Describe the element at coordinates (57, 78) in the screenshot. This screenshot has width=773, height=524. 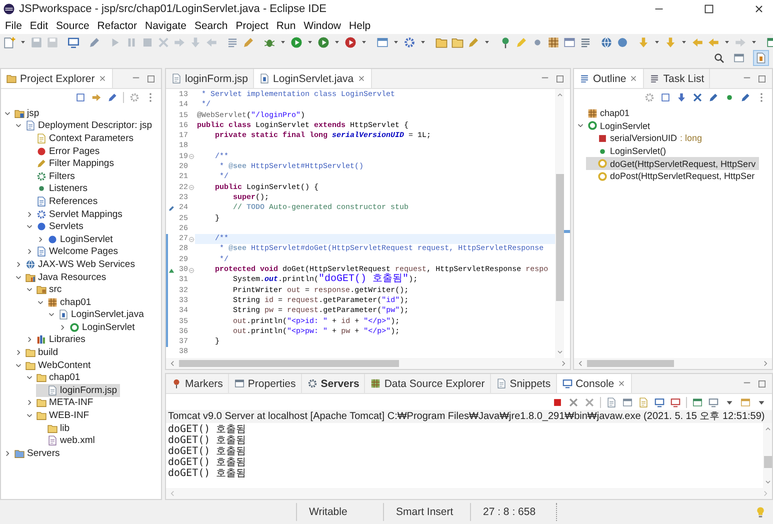
I see `view-tab: Project Explorer` at that location.